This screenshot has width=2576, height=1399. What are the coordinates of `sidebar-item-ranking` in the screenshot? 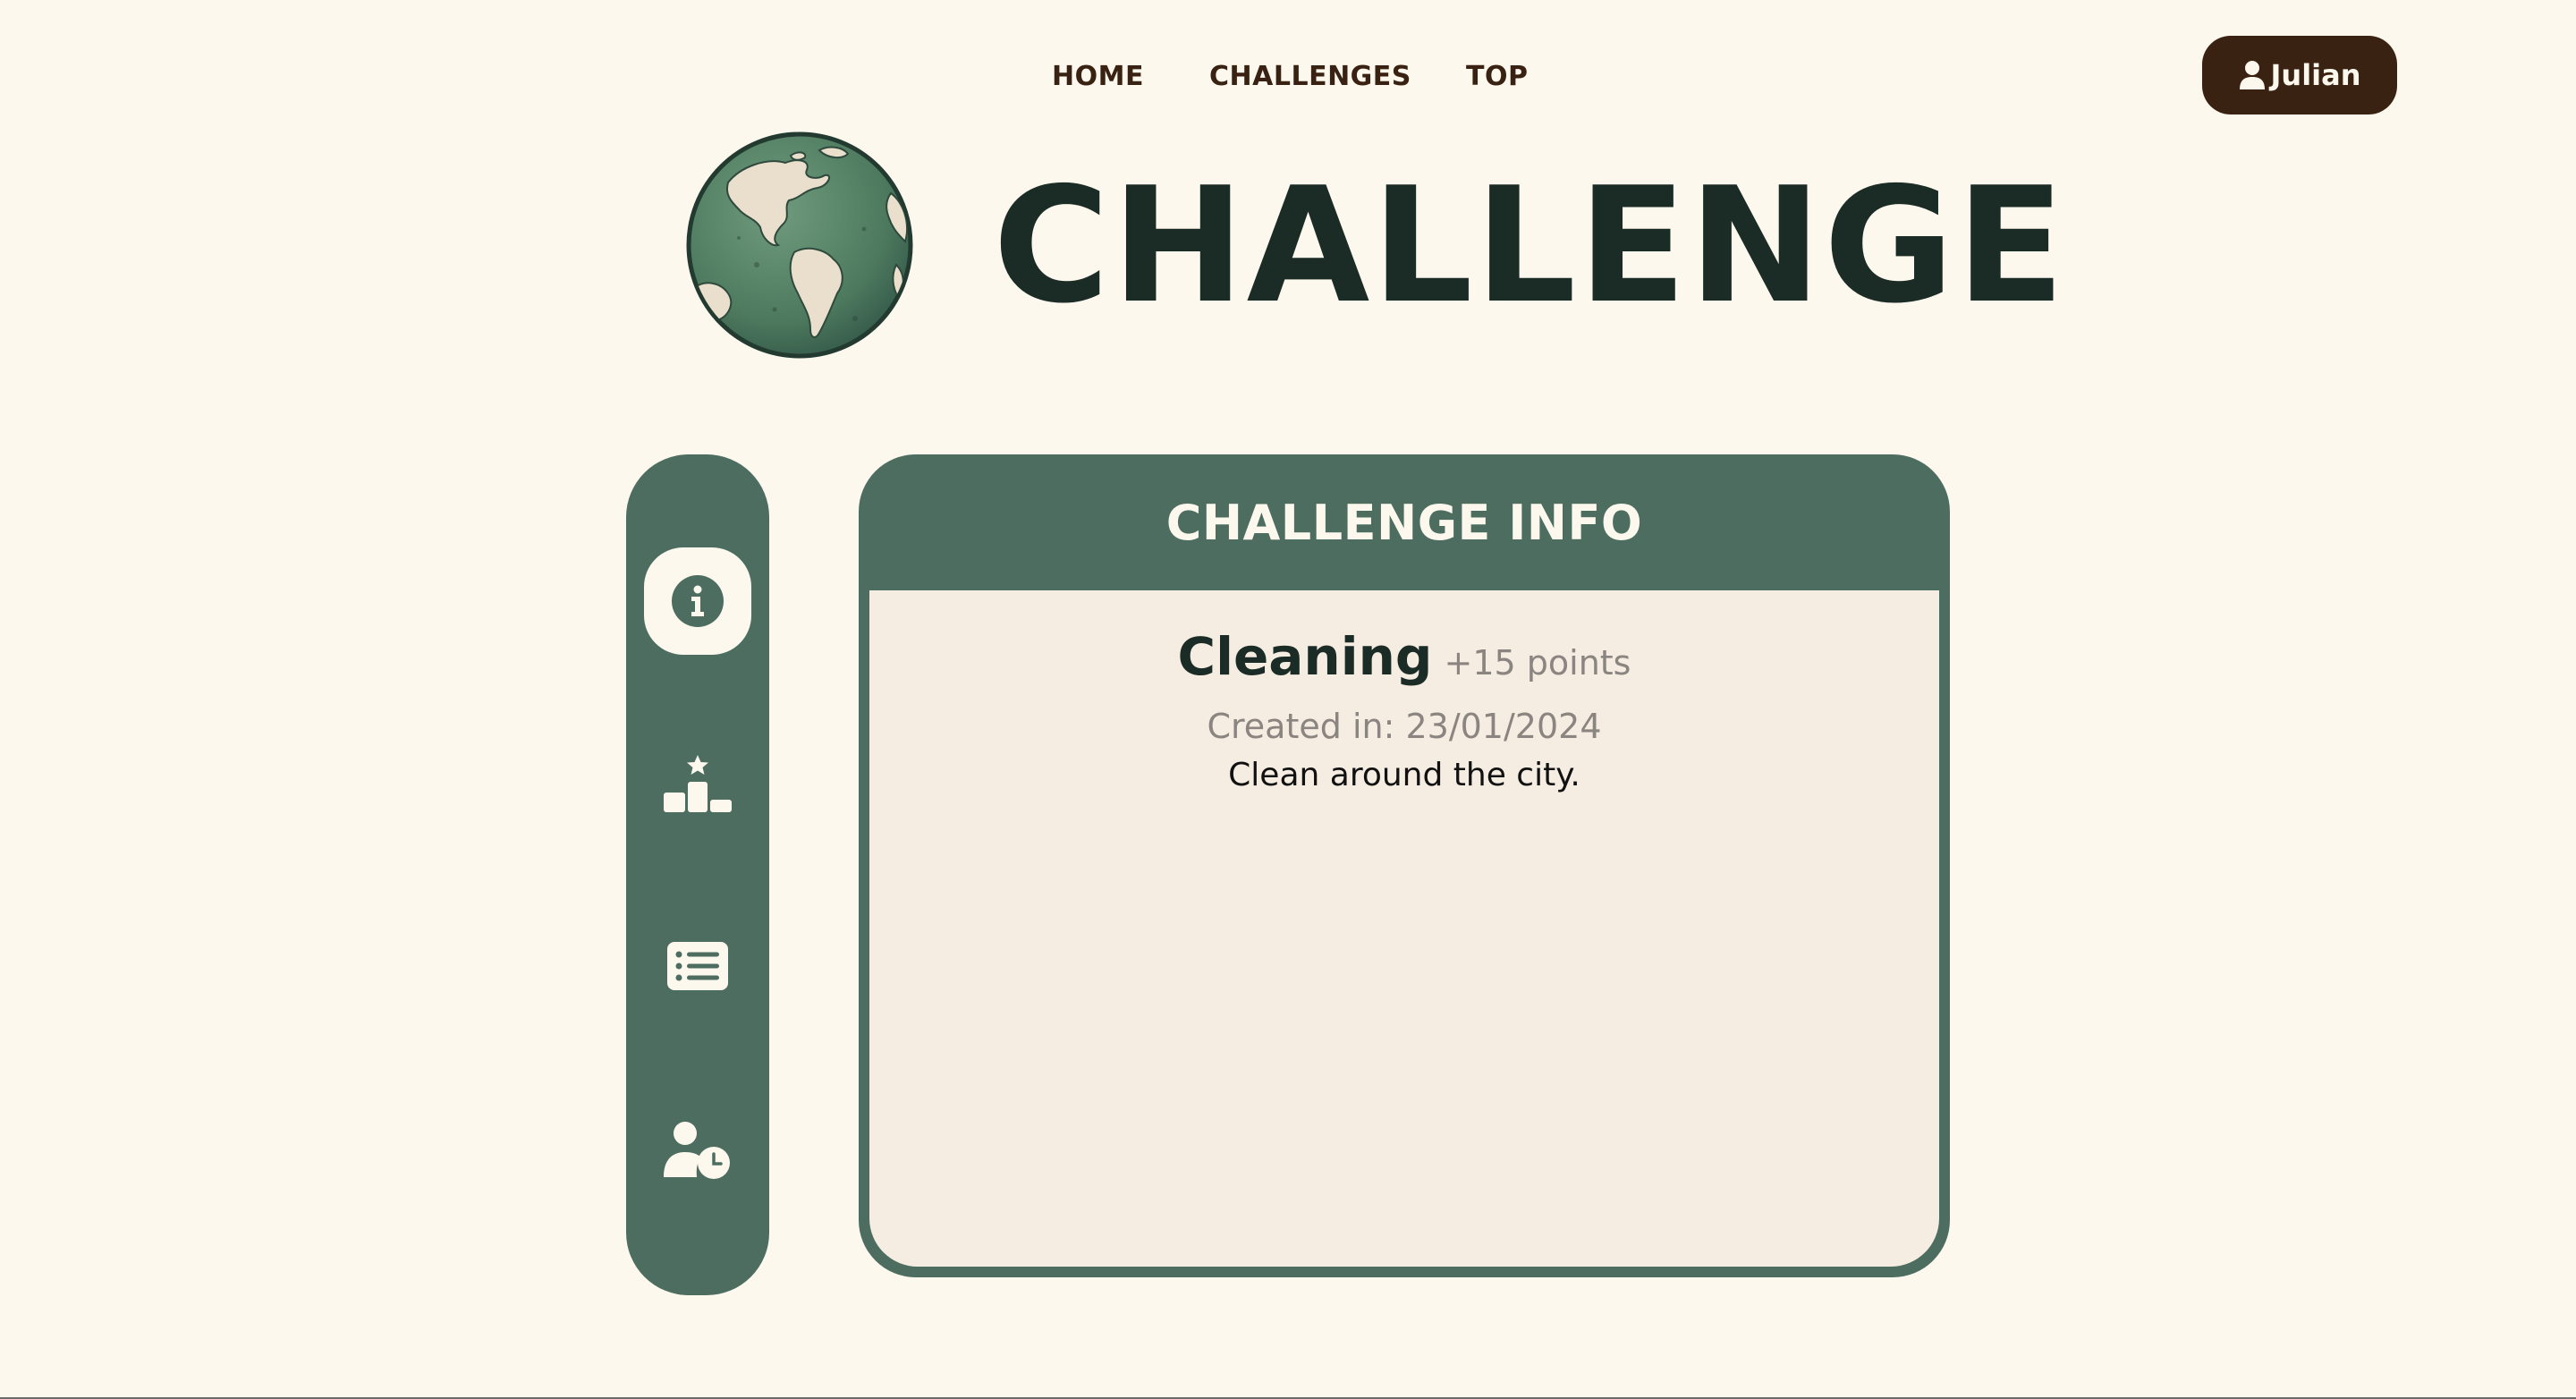 It's located at (697, 783).